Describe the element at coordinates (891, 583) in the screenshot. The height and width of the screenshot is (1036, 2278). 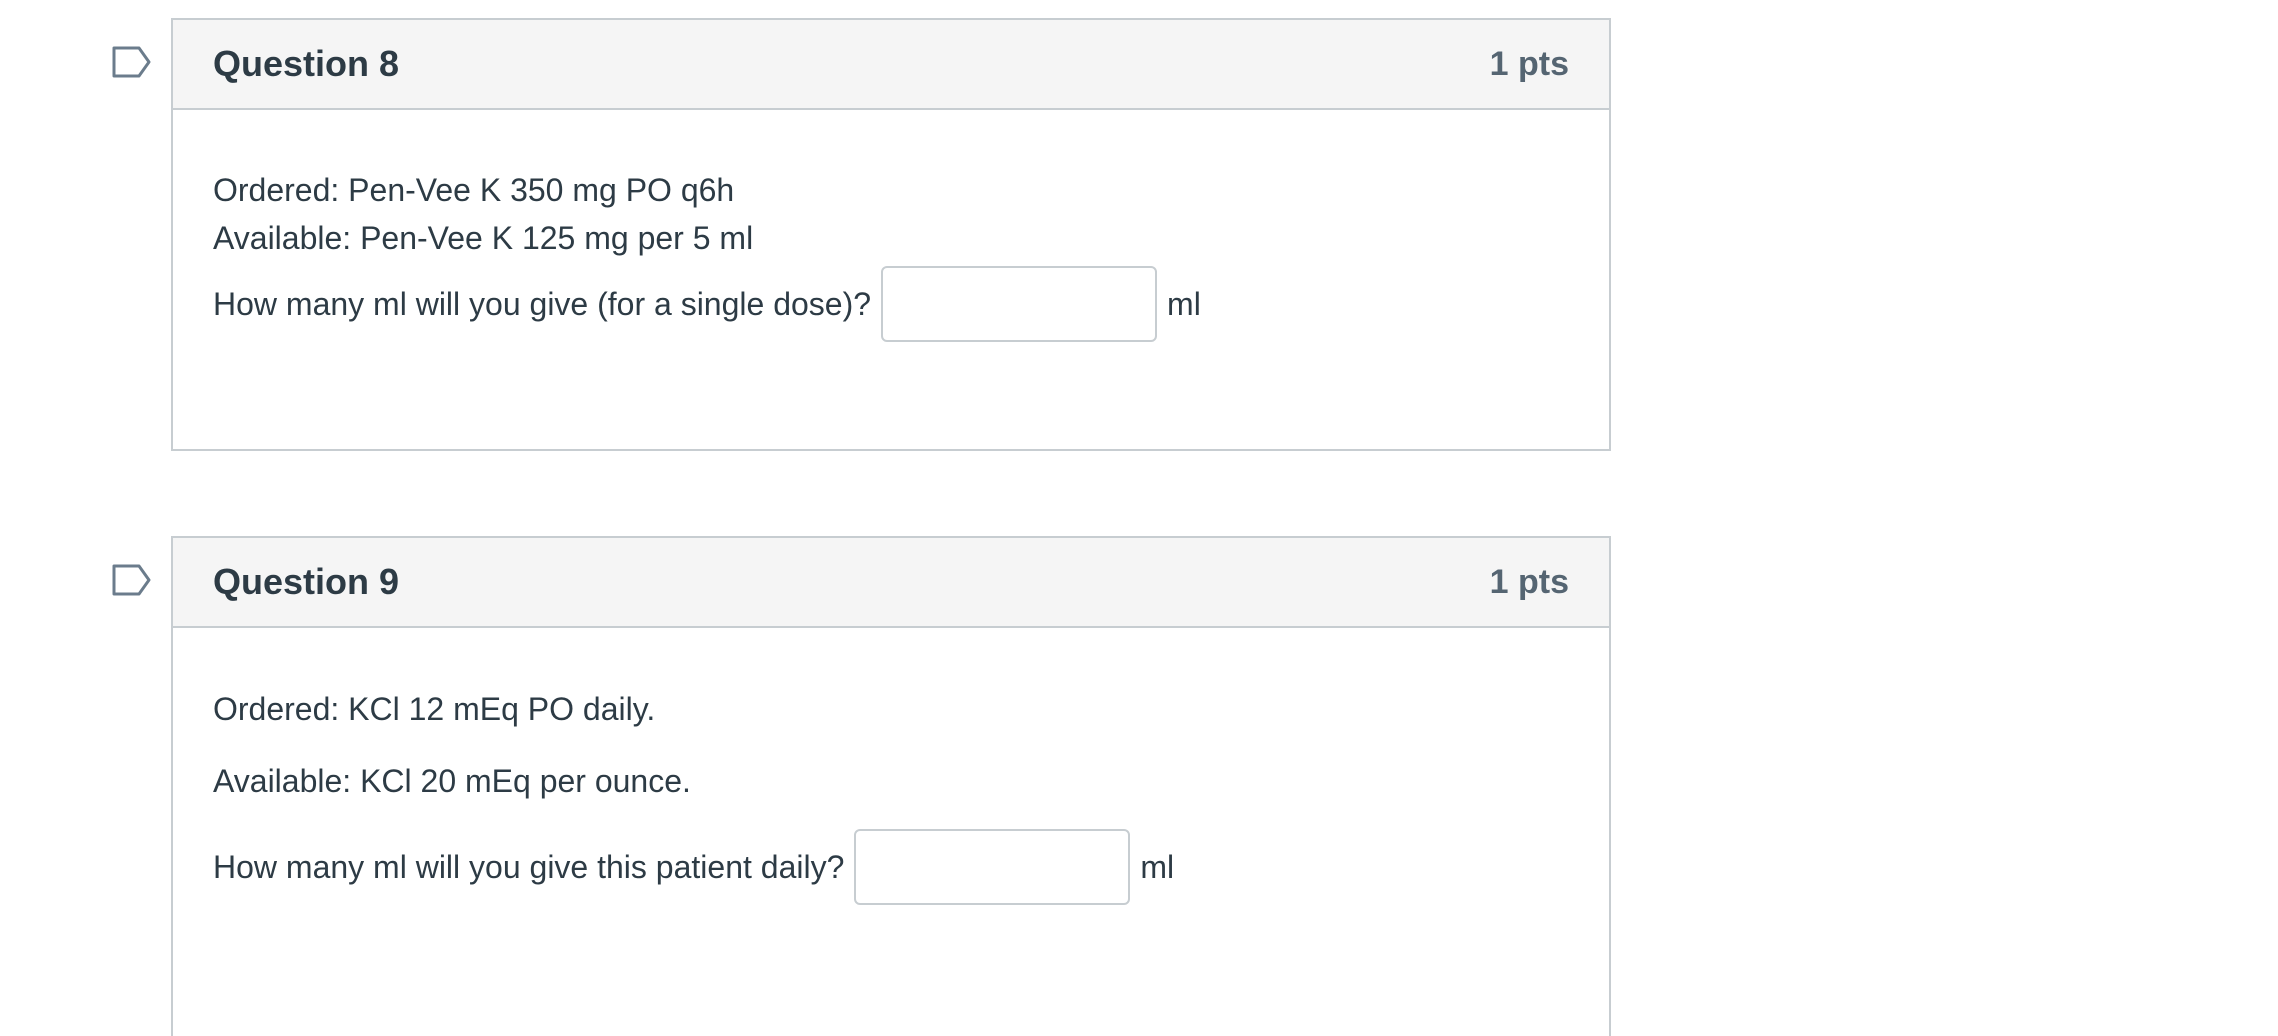
I see `question-header: Question 9 1 pts` at that location.